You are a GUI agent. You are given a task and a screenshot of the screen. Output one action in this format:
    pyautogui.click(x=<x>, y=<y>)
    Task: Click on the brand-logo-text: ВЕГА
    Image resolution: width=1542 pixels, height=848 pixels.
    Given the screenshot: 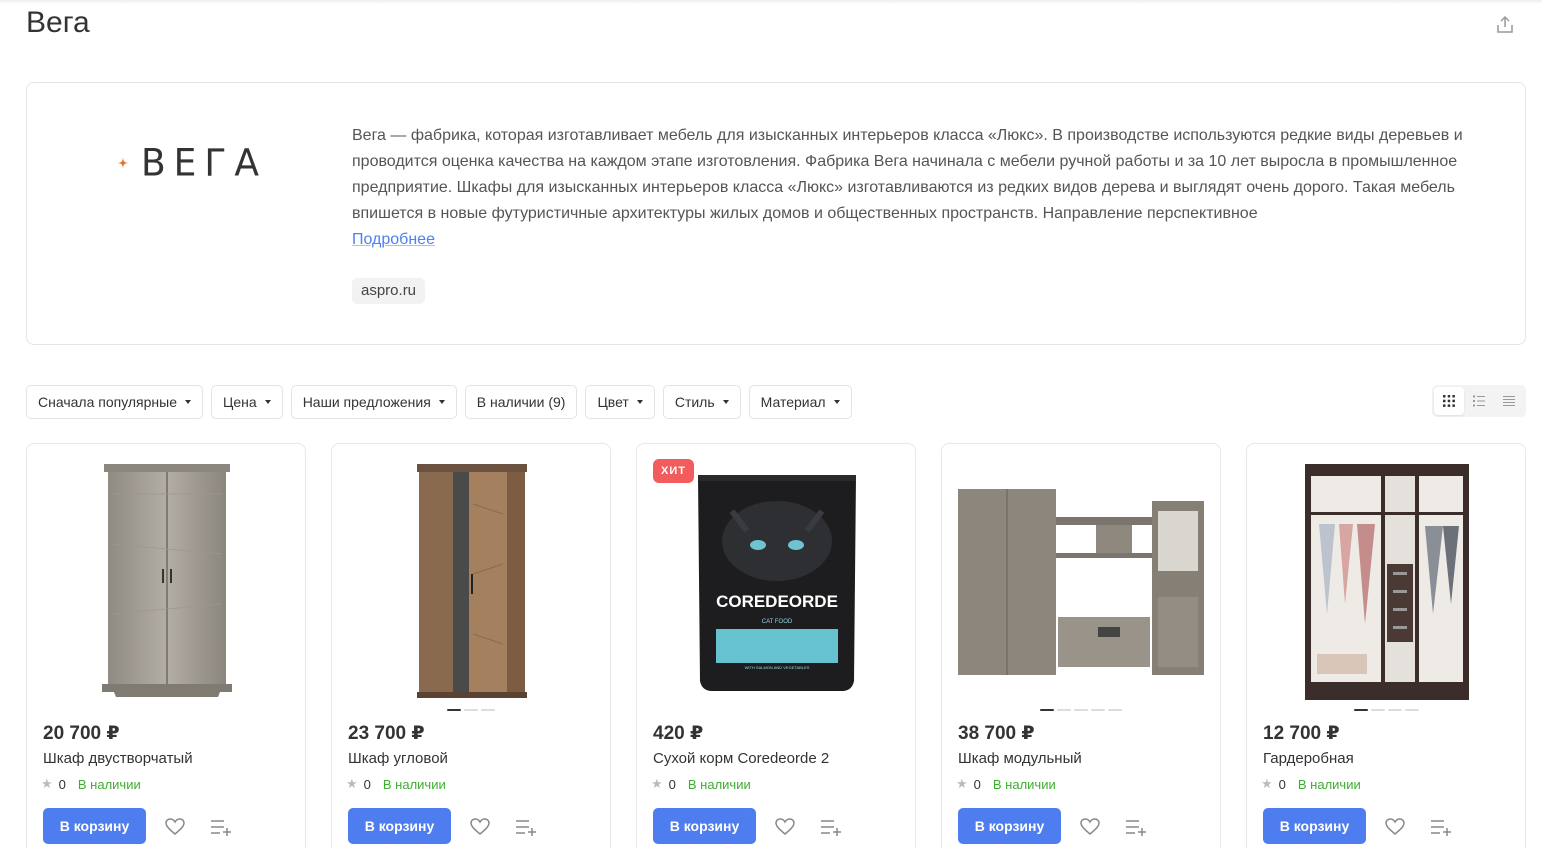 What is the action you would take?
    pyautogui.click(x=203, y=163)
    